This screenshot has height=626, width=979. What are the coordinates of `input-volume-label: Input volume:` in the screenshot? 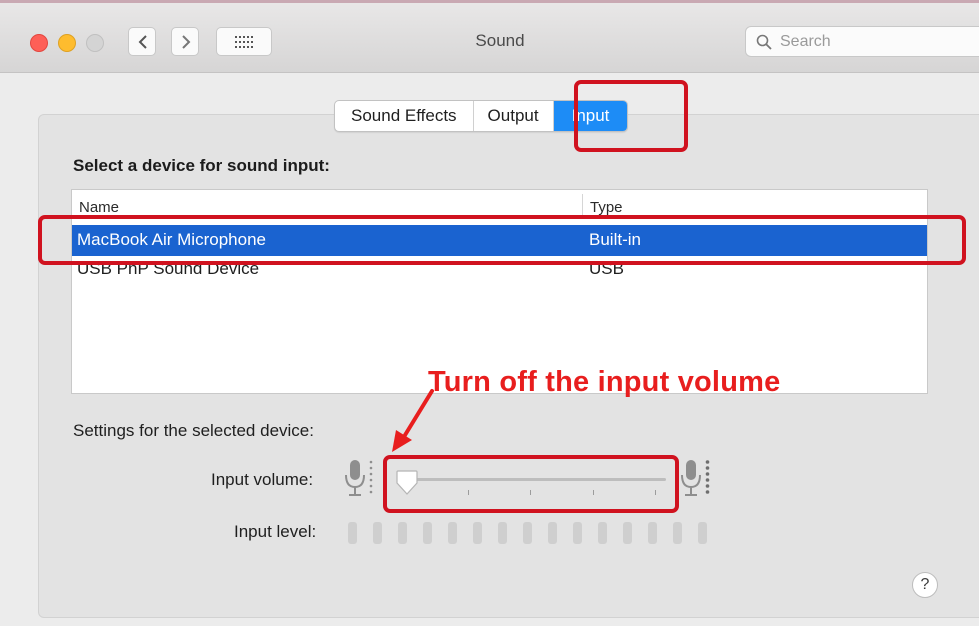 It's located at (262, 479).